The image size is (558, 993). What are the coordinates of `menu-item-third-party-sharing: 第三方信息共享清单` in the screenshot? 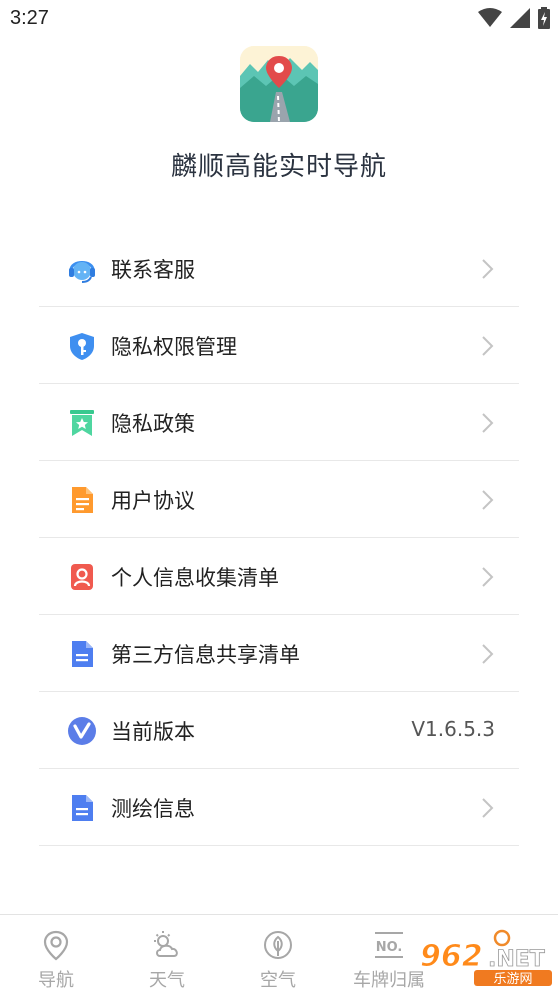 It's located at (279, 653).